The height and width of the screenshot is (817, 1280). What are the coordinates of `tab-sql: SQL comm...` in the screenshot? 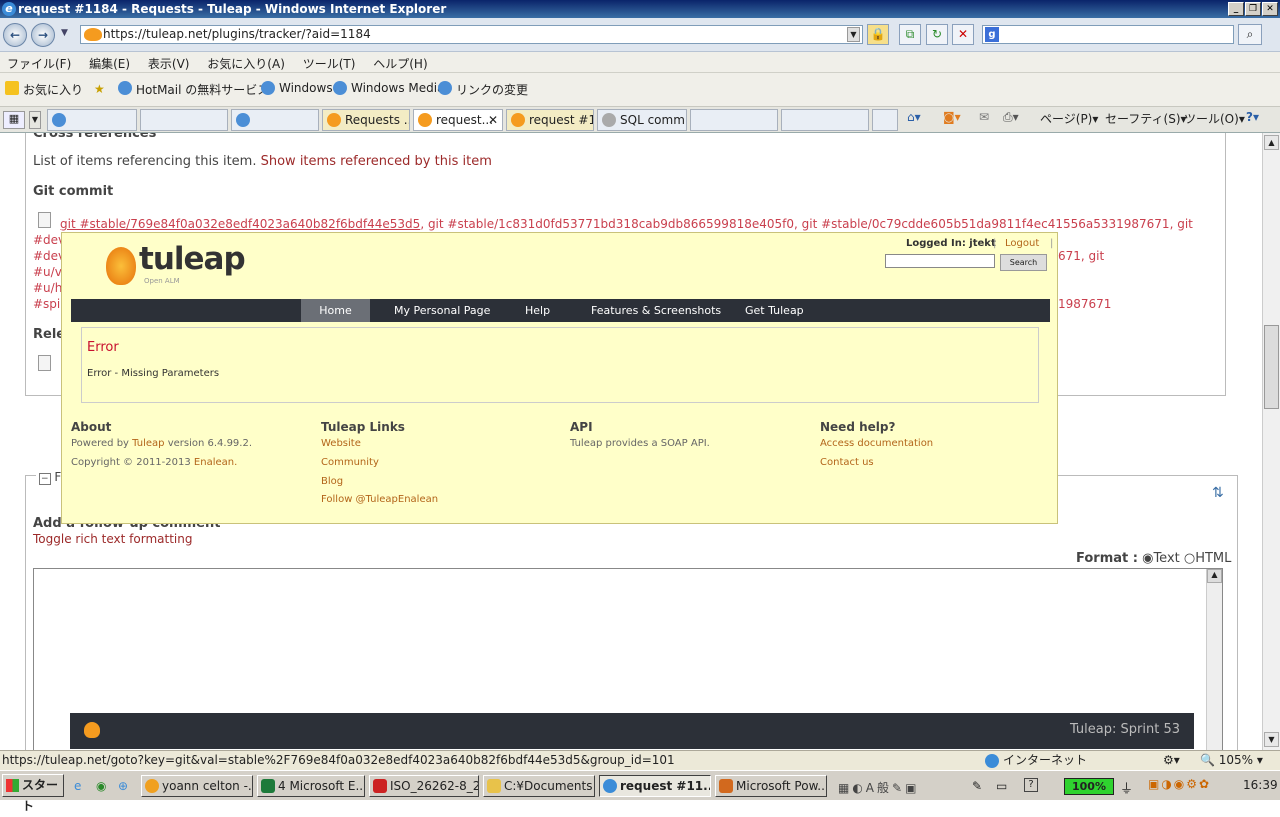 It's located at (642, 120).